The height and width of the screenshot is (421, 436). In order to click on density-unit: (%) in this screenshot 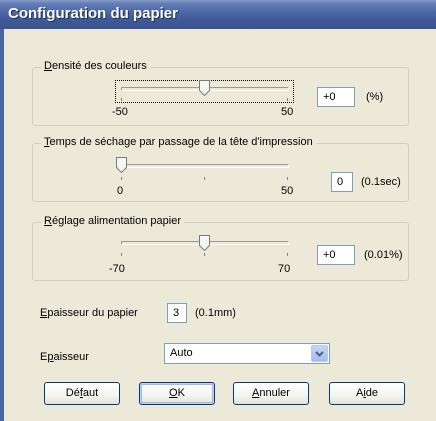, I will do `click(375, 97)`.